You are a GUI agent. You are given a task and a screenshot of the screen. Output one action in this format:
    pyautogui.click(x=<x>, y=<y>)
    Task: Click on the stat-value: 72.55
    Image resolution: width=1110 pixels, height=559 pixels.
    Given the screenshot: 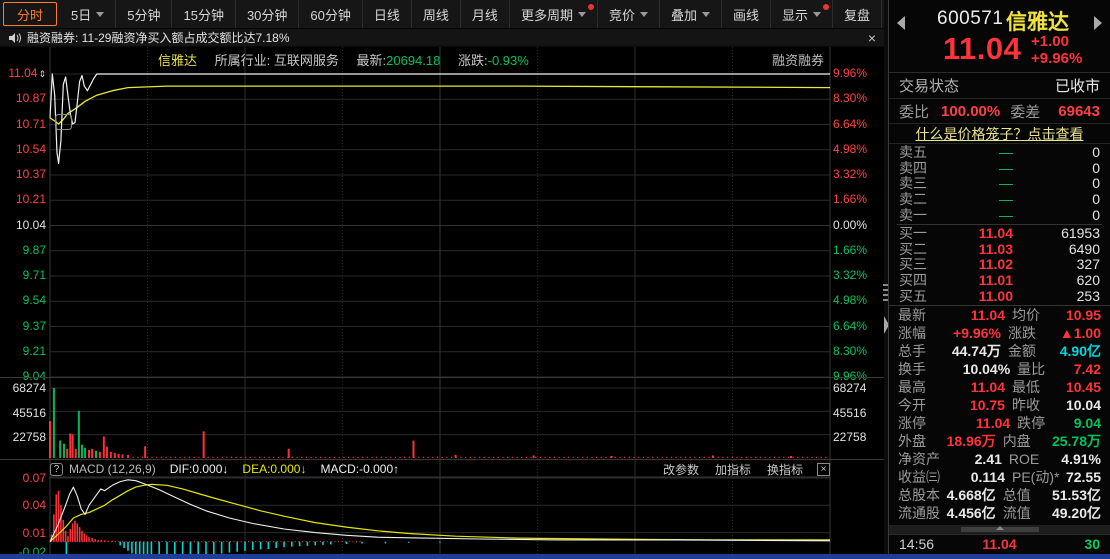 What is the action you would take?
    pyautogui.click(x=1083, y=477)
    